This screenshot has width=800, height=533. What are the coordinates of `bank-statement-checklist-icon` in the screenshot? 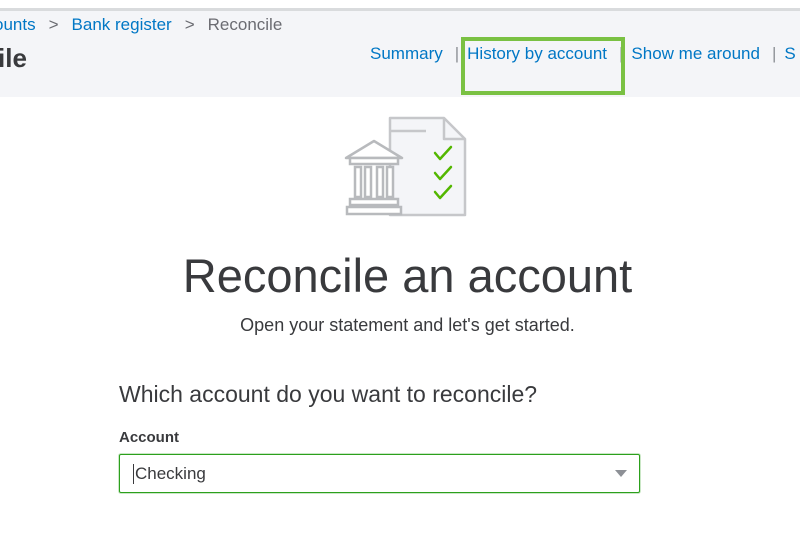 It's located at (405, 166).